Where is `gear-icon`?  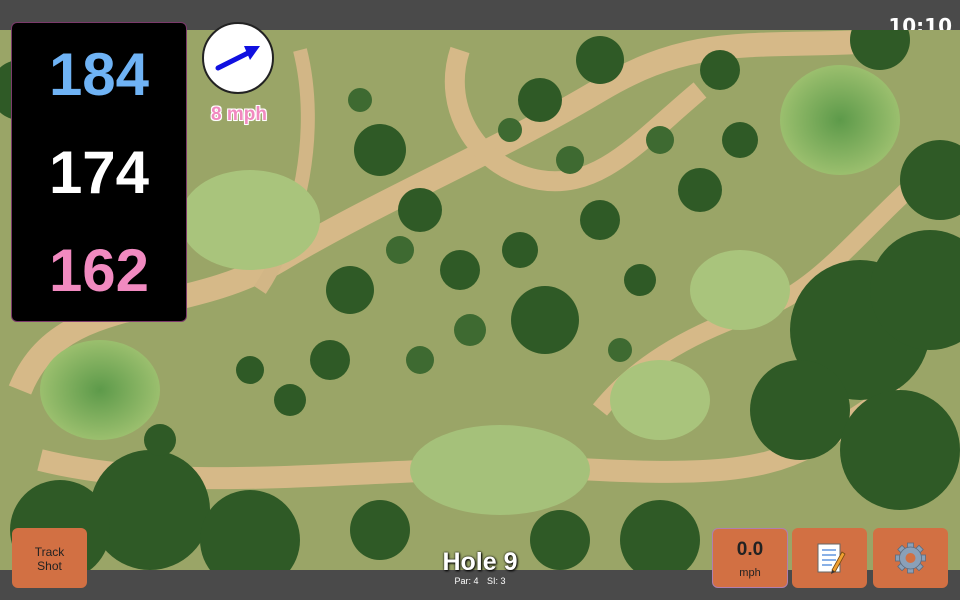 gear-icon is located at coordinates (910, 558).